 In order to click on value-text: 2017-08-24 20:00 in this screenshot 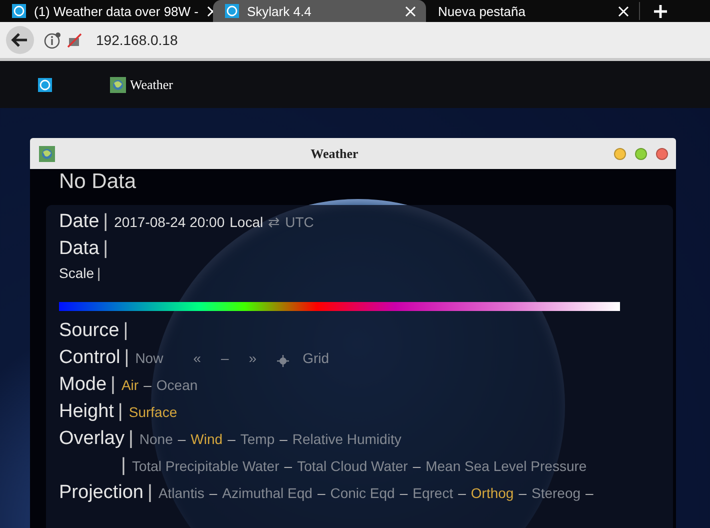, I will do `click(169, 222)`.